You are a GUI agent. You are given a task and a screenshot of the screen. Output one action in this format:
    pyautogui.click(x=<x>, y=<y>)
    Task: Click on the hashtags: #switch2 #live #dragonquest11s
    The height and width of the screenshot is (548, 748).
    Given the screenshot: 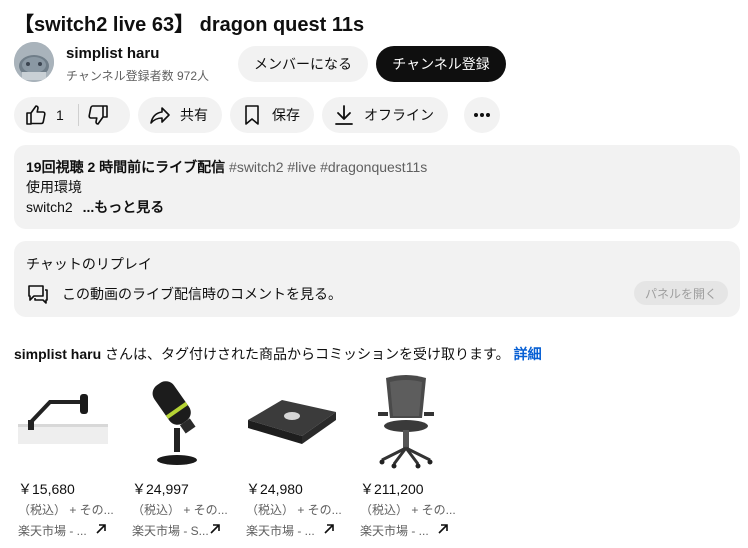 What is the action you would take?
    pyautogui.click(x=328, y=167)
    